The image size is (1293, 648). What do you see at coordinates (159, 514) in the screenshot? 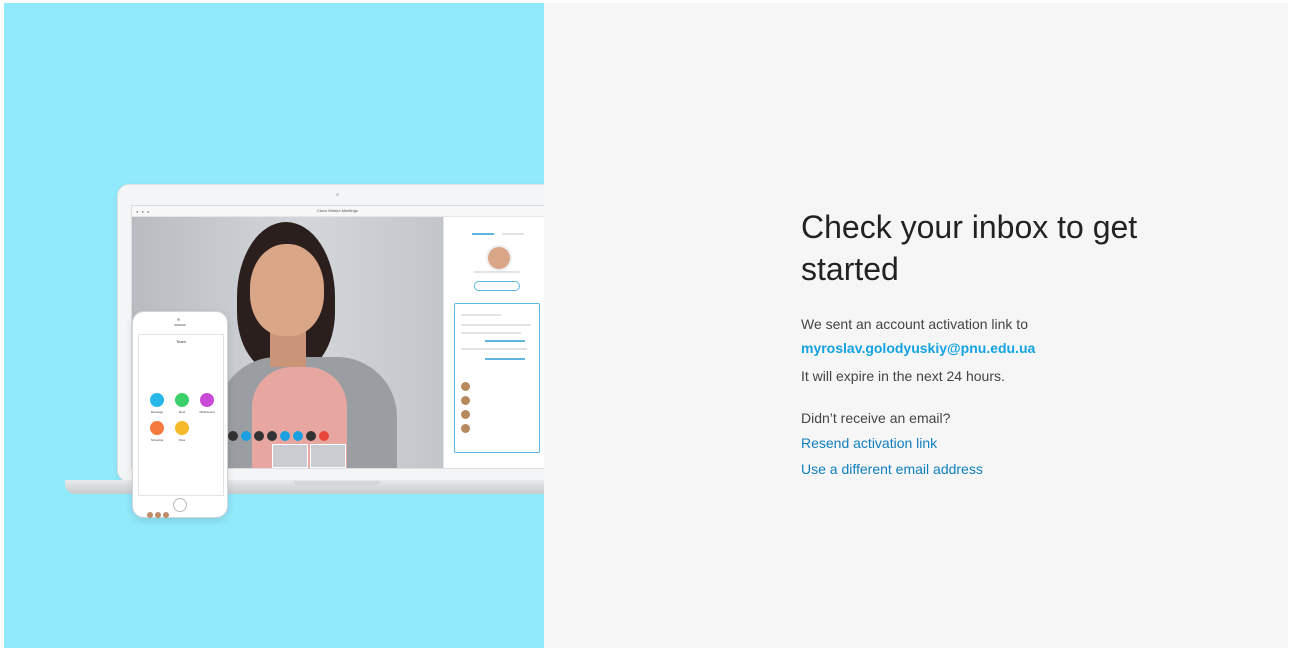
I see `phone-footer-avatars` at bounding box center [159, 514].